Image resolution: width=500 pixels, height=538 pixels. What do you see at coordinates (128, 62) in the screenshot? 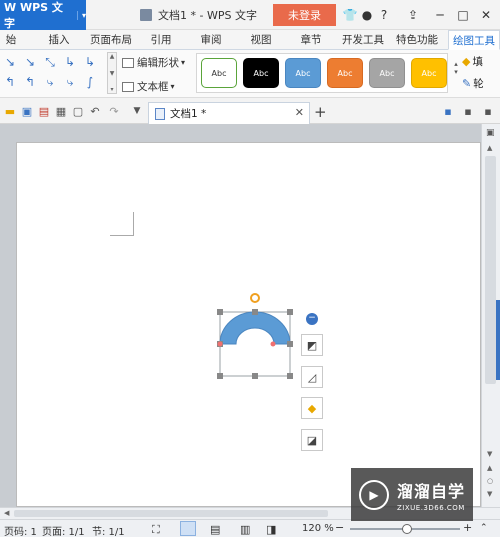
I see `edit-shape-icon` at bounding box center [128, 62].